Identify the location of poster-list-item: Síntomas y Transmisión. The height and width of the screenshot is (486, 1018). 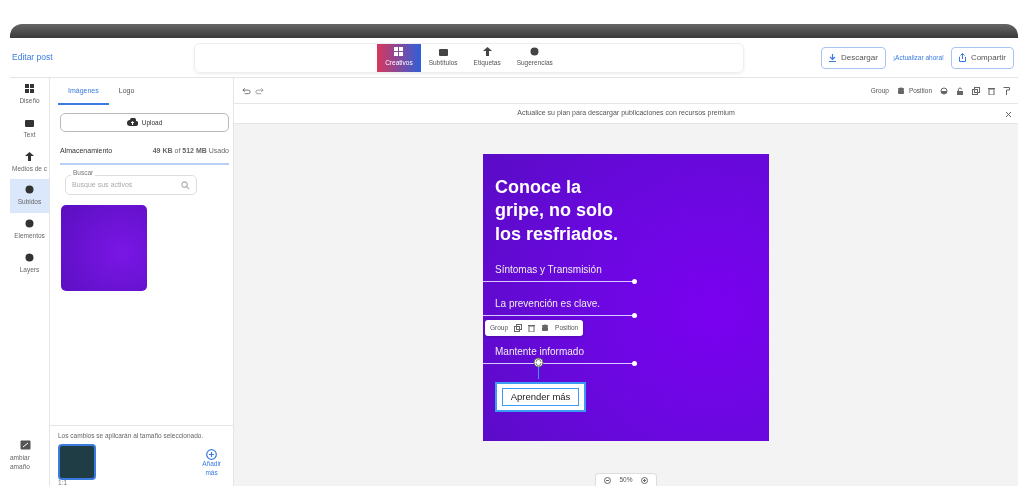
(549, 270).